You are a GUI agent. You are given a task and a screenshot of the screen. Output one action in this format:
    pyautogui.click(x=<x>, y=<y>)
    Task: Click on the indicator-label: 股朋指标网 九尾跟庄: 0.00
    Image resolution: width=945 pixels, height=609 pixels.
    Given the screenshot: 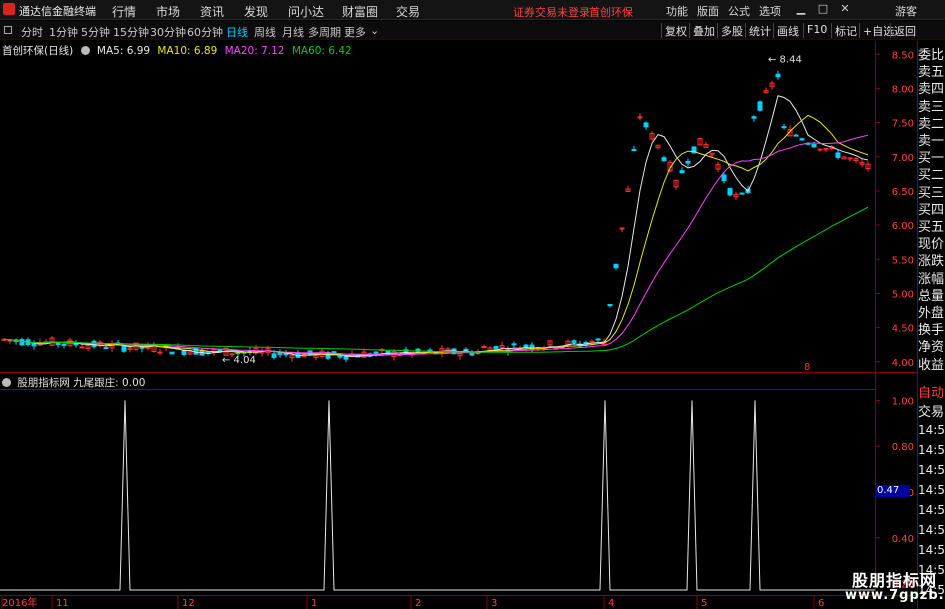 What is the action you would take?
    pyautogui.click(x=81, y=383)
    